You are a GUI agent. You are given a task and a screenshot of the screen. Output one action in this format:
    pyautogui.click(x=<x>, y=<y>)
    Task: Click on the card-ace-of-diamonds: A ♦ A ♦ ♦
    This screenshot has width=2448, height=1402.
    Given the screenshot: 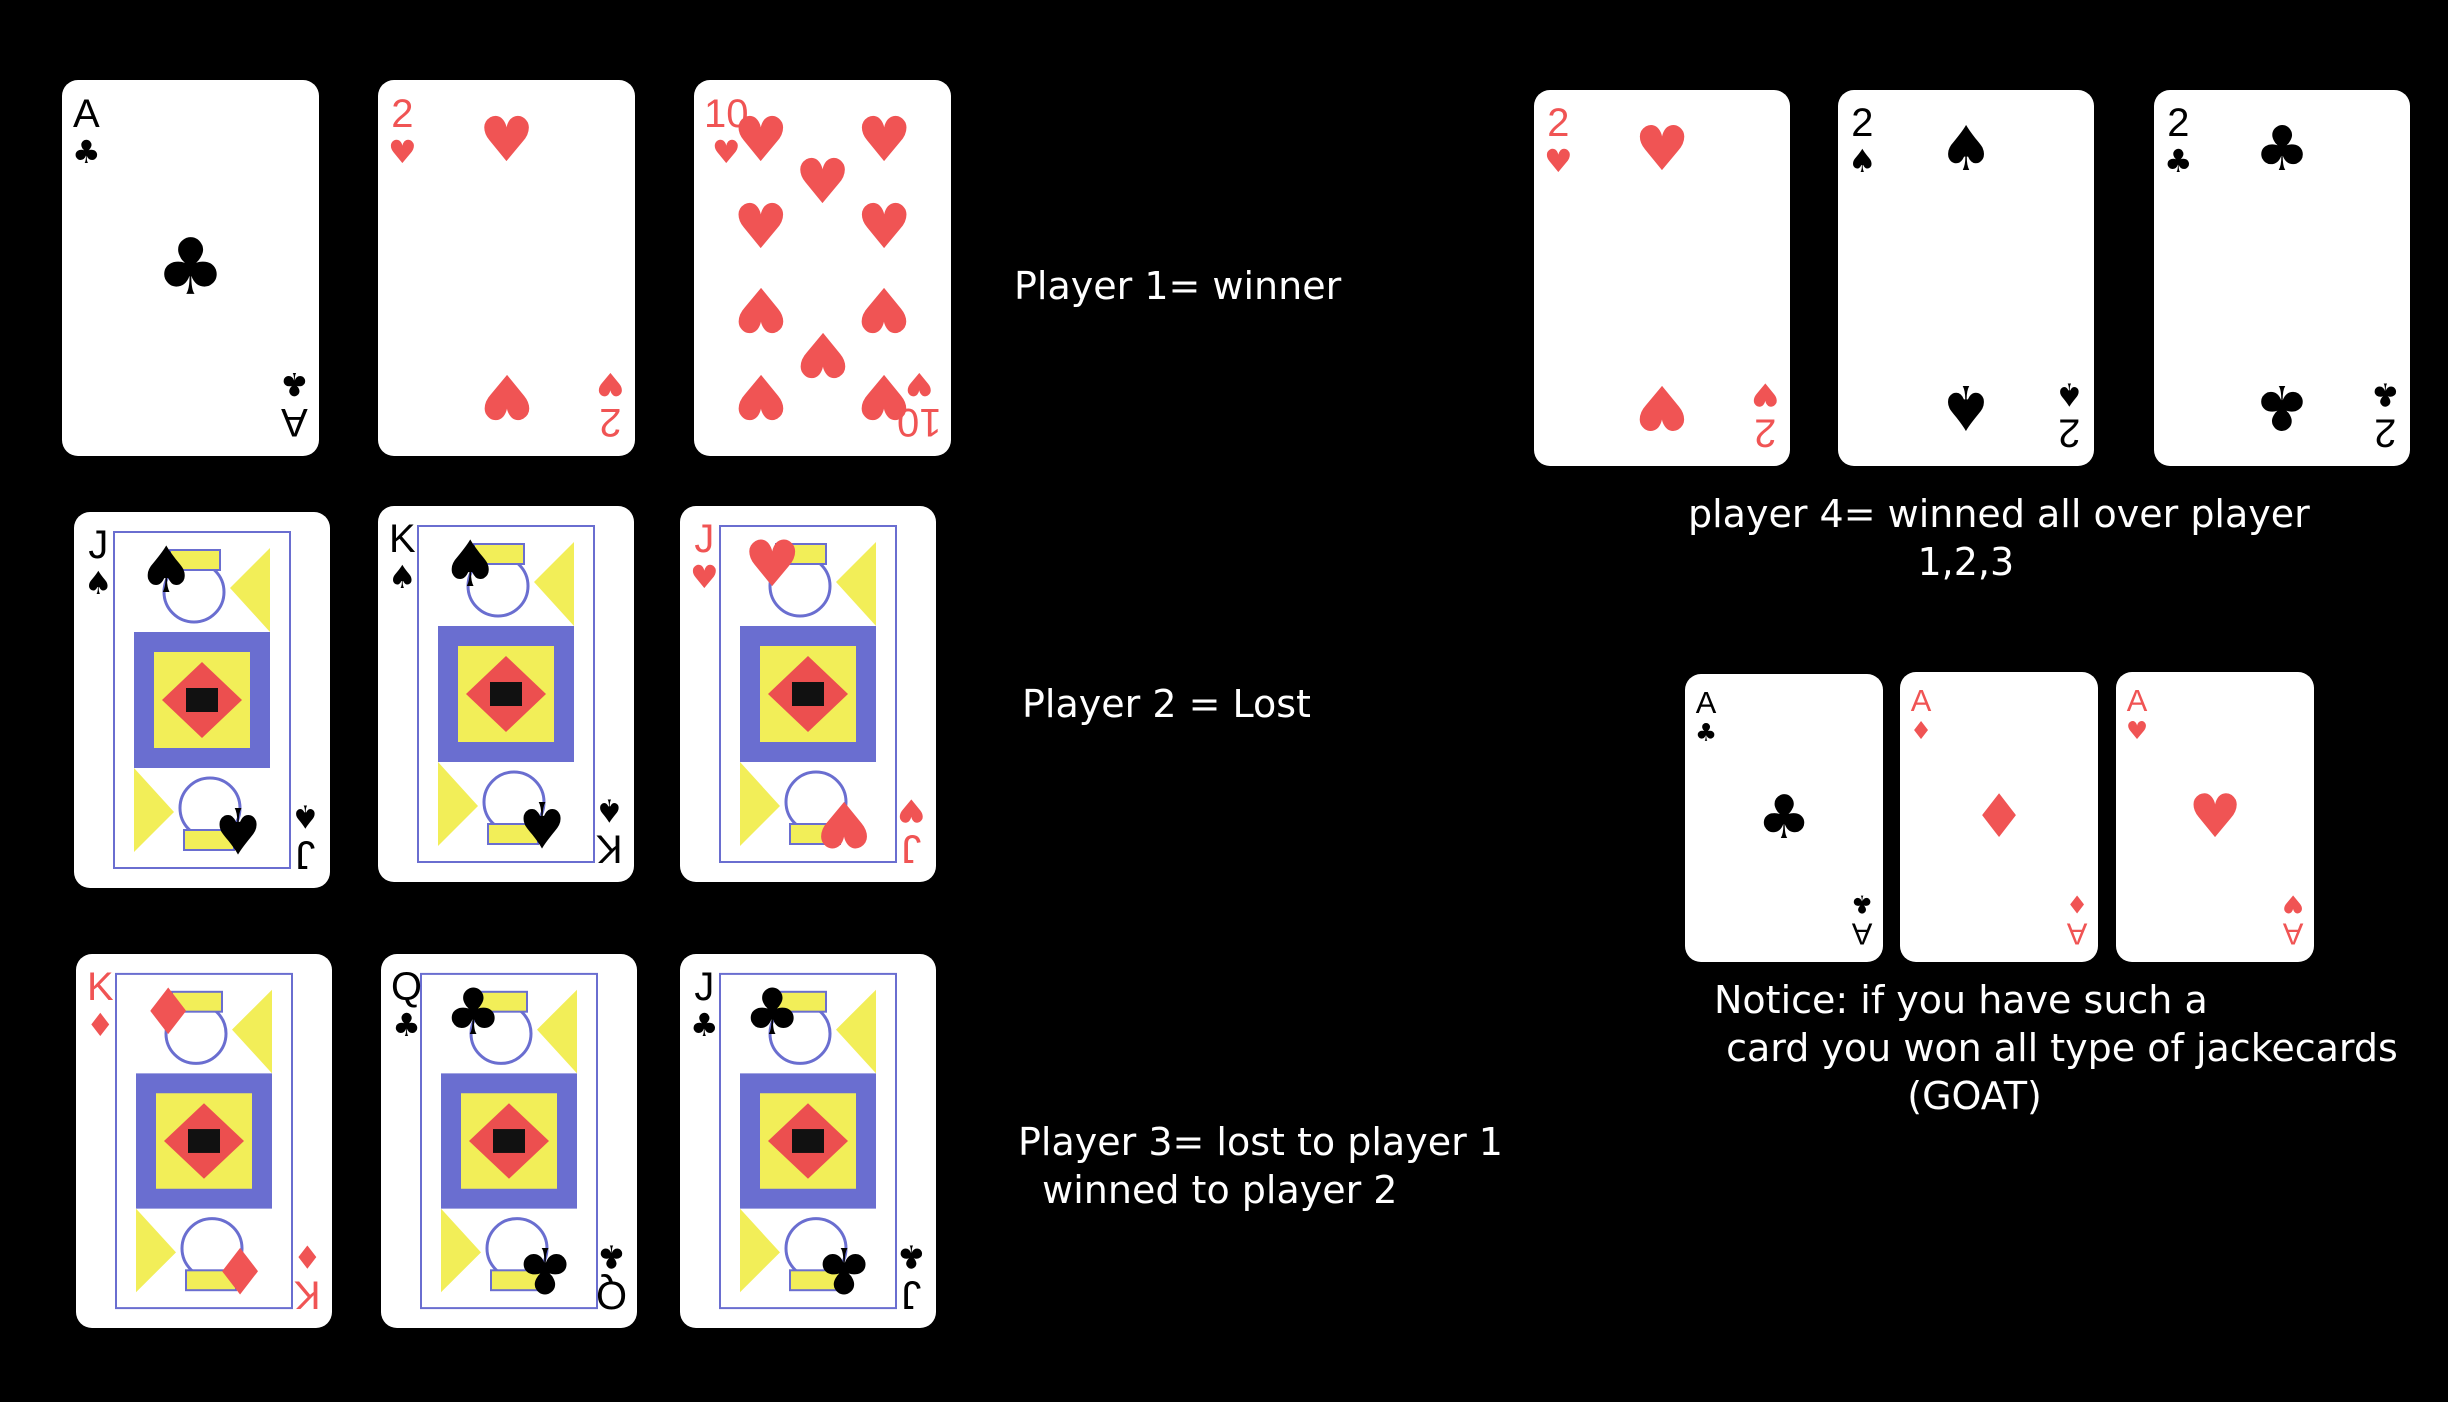 What is the action you would take?
    pyautogui.click(x=1999, y=817)
    